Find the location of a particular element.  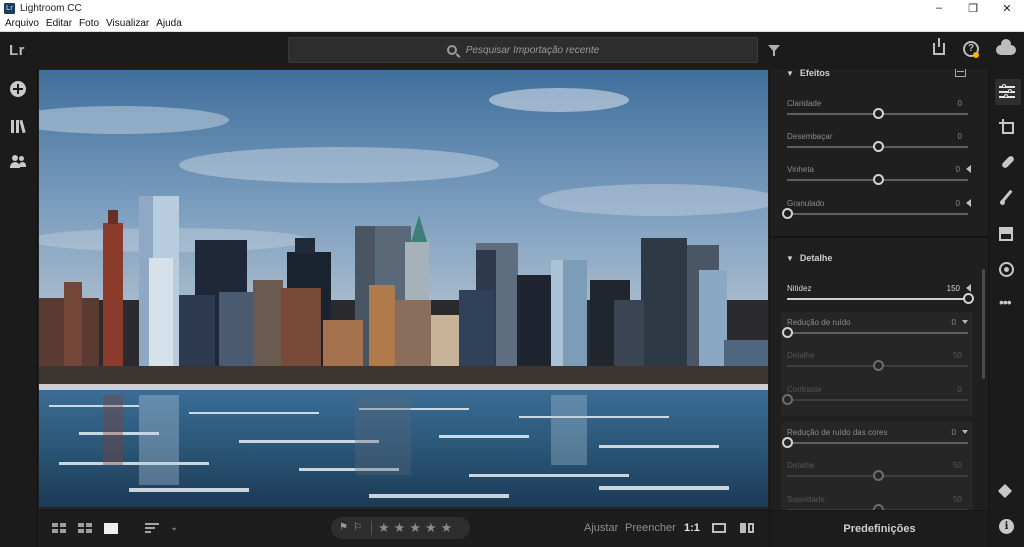

slider-vinheta: Vinheta 0 is located at coordinates (879, 180).